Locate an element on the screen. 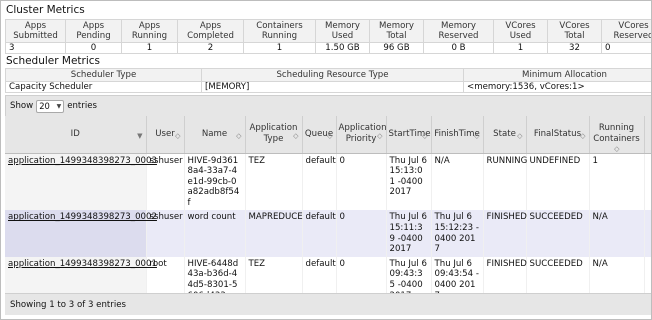 The width and height of the screenshot is (652, 320). header-vcores-used: VCores Used is located at coordinates (520, 31).